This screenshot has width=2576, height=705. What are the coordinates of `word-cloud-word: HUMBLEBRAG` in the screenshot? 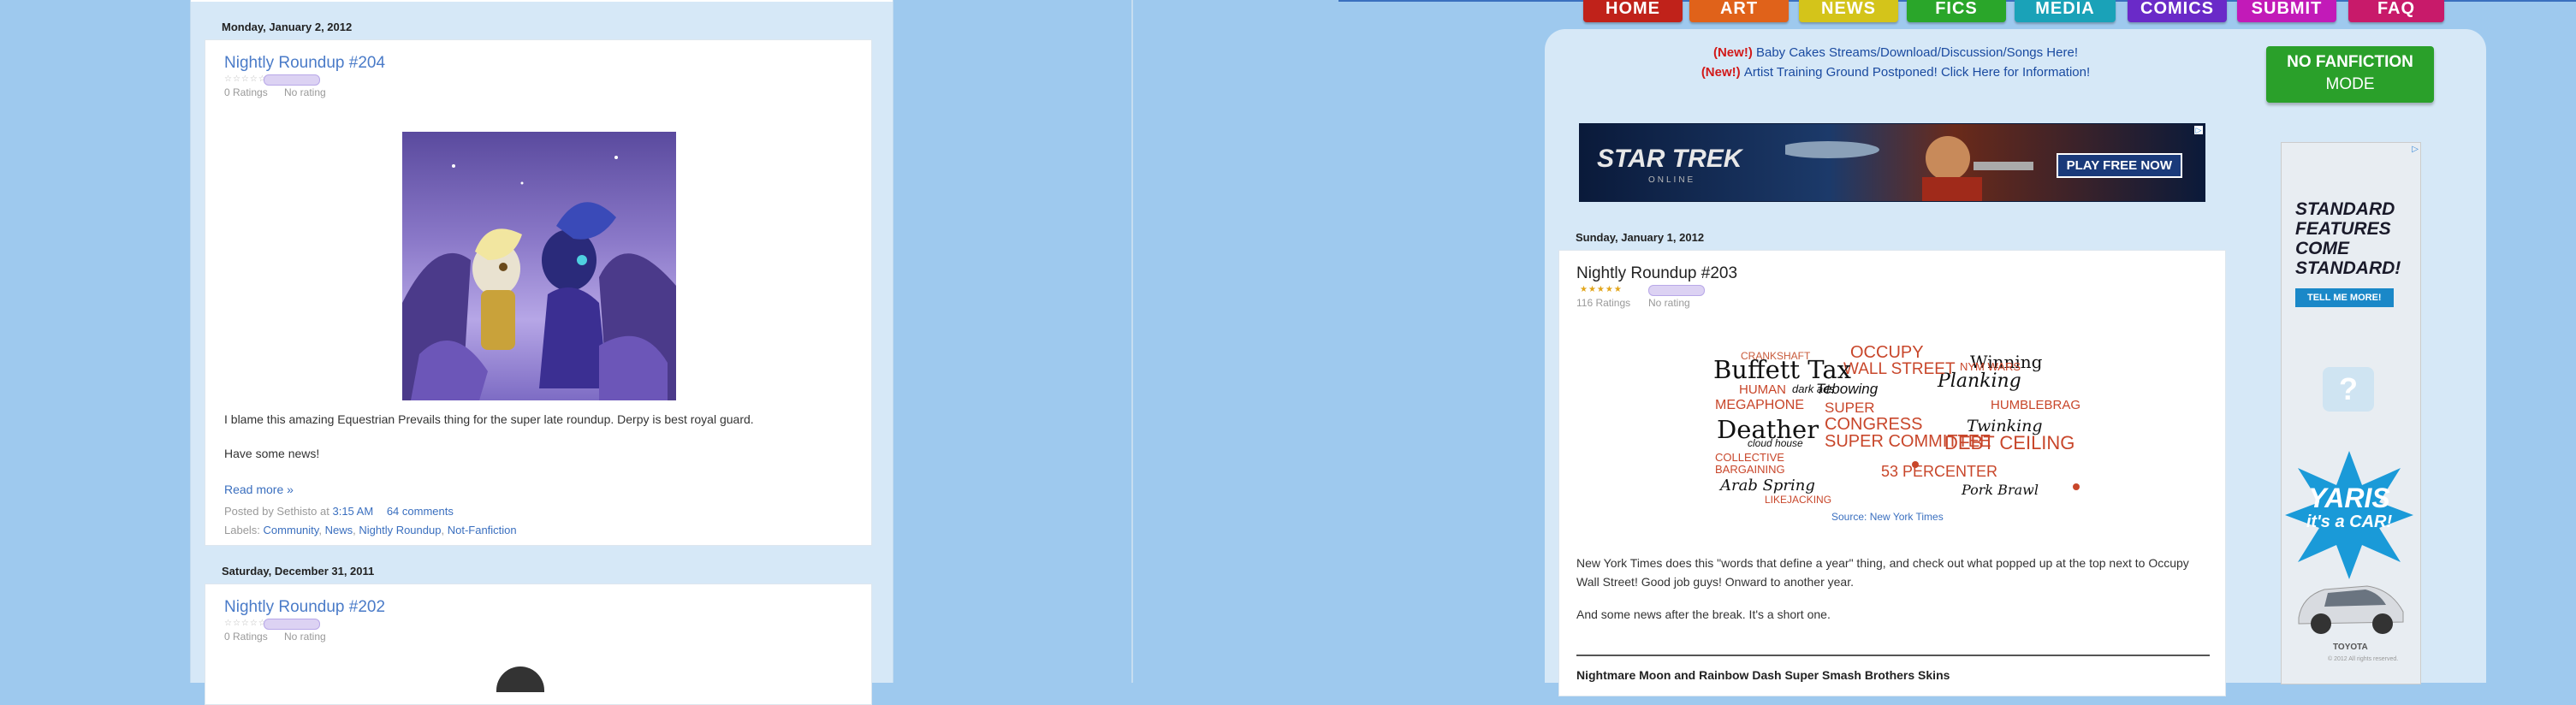 It's located at (2036, 405).